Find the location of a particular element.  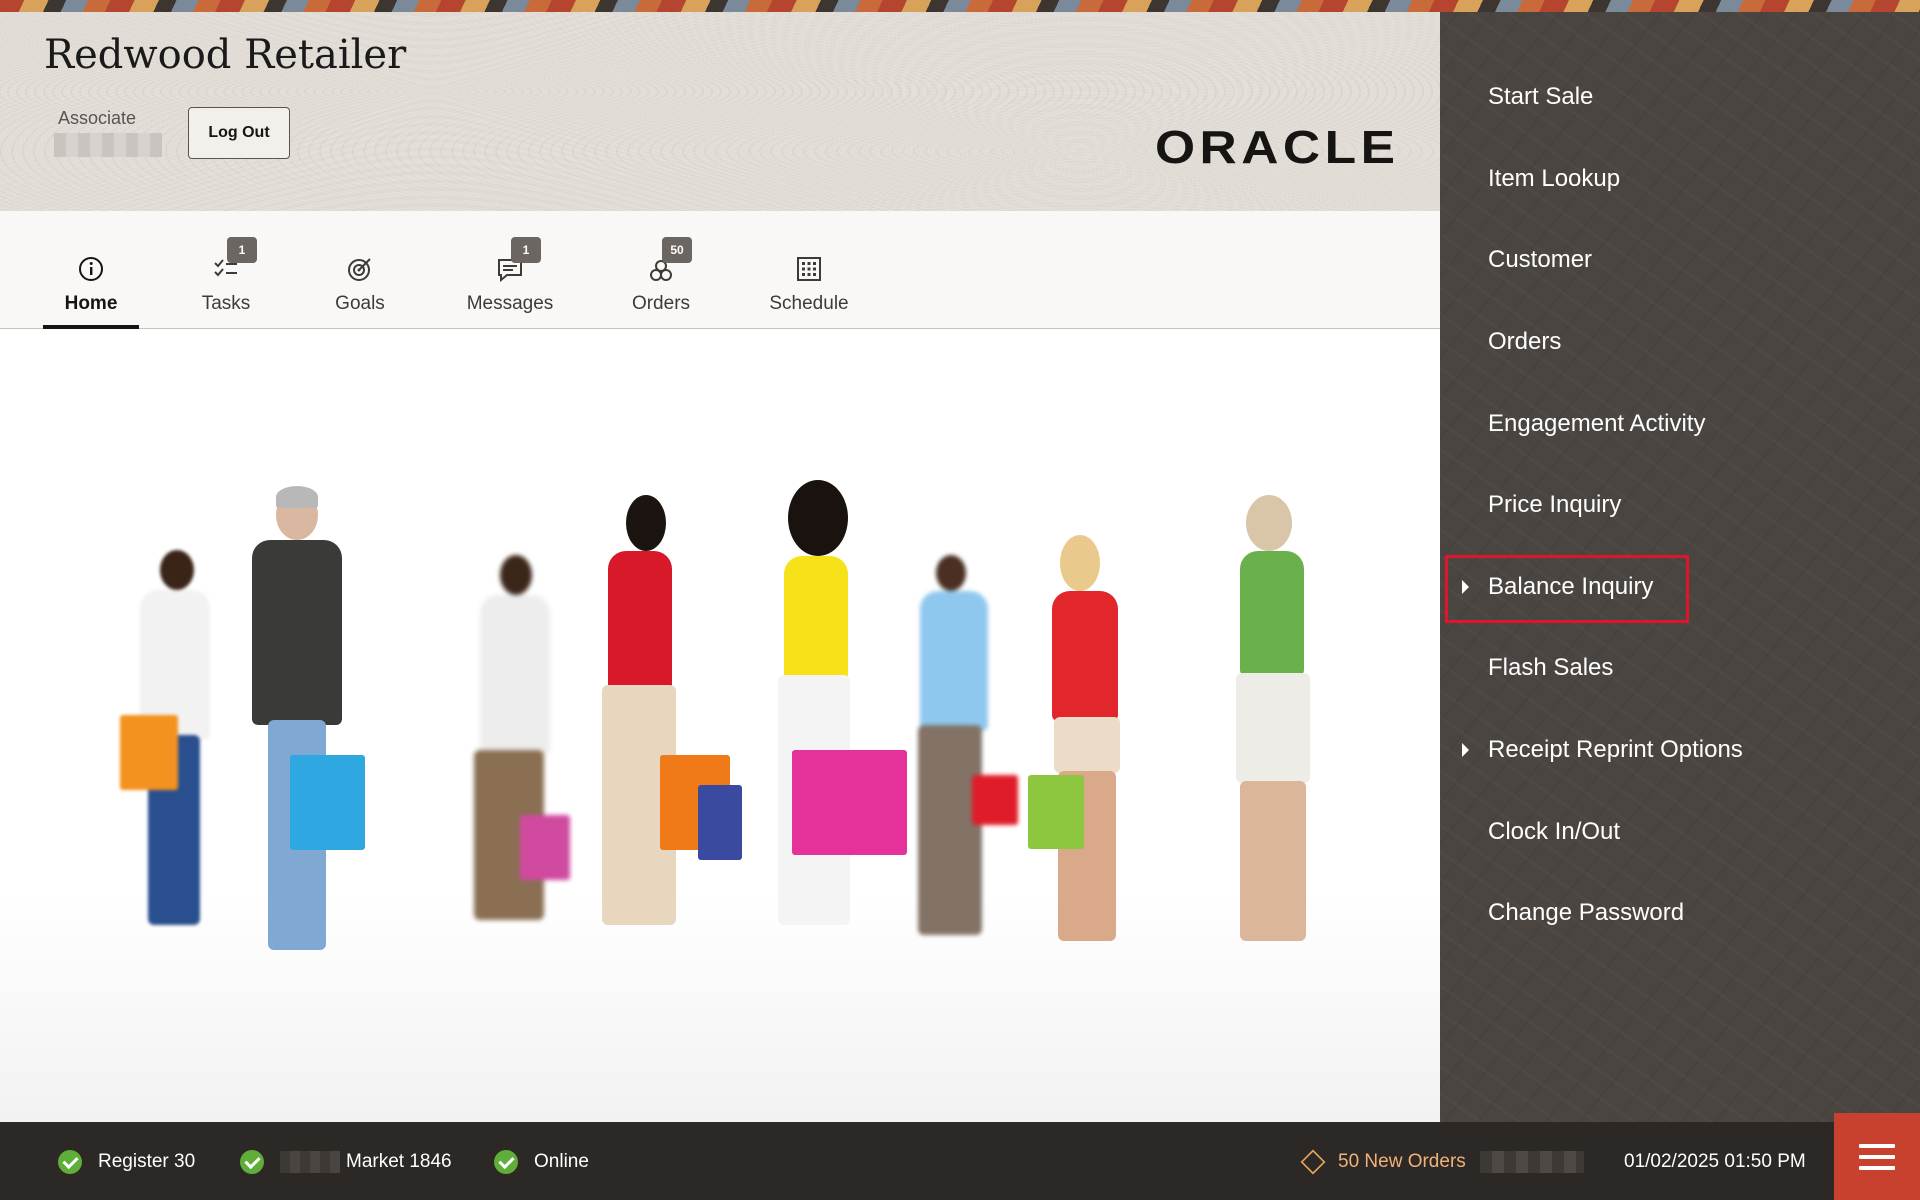

tab-goals: Goals is located at coordinates (360, 270).